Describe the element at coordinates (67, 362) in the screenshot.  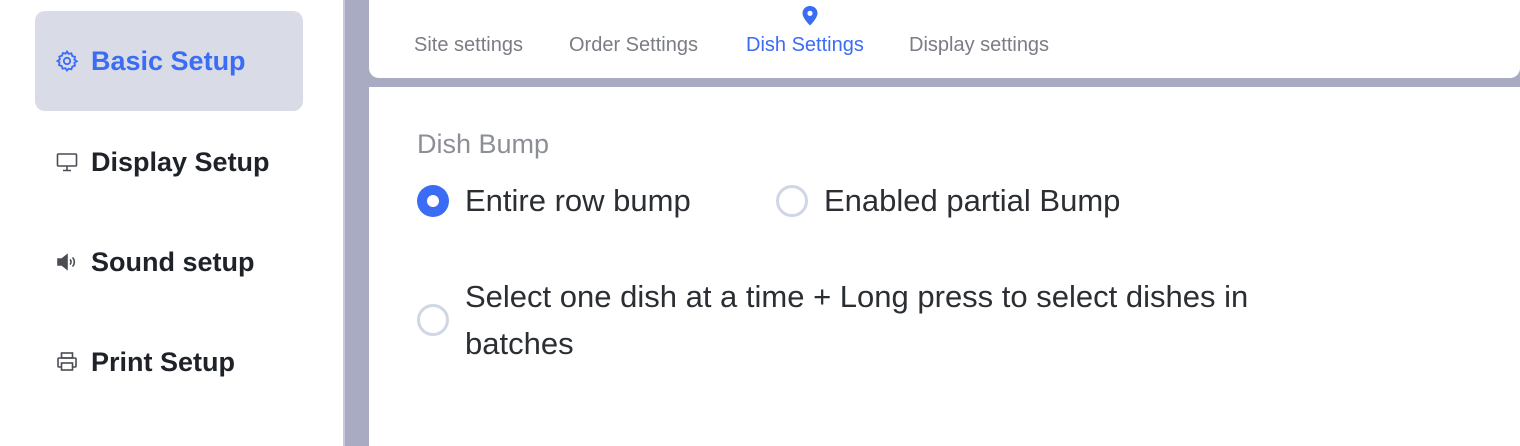
I see `printer-icon` at that location.